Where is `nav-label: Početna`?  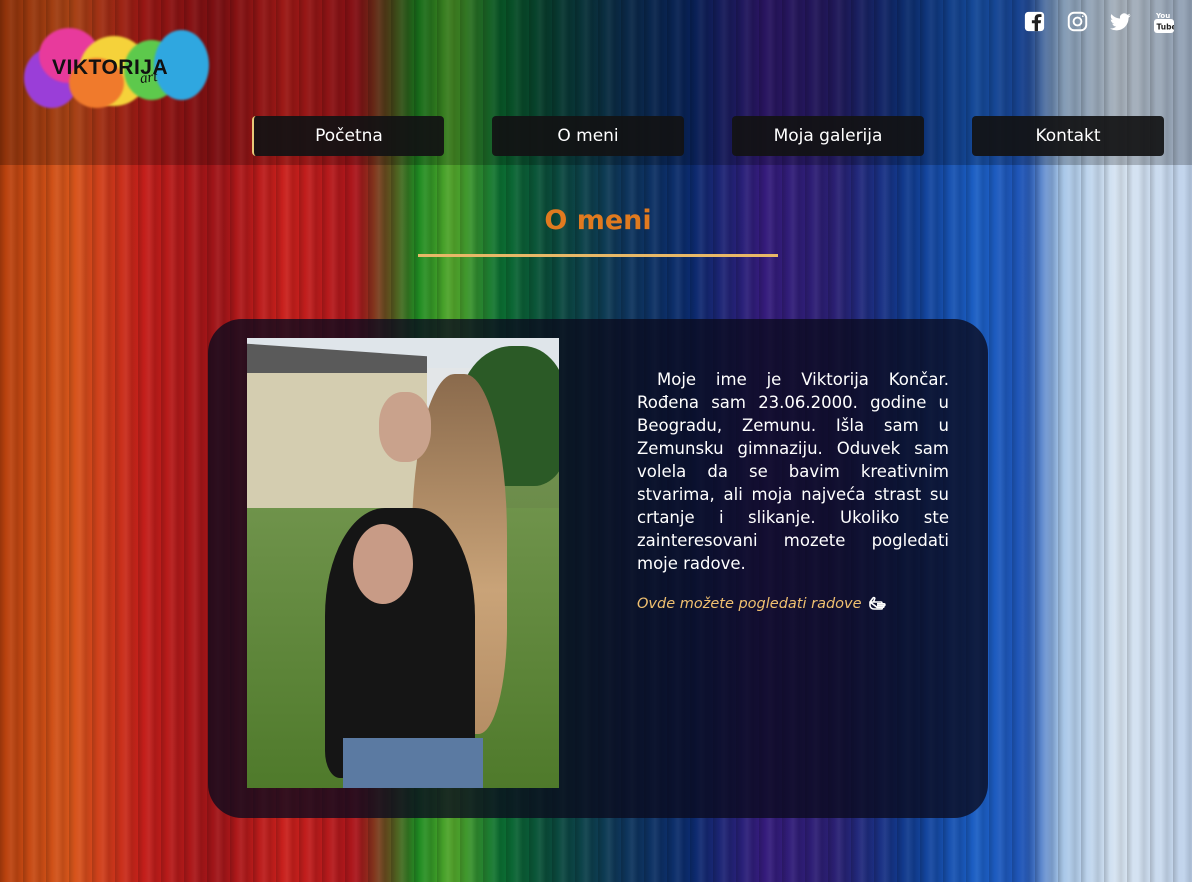 nav-label: Početna is located at coordinates (349, 136).